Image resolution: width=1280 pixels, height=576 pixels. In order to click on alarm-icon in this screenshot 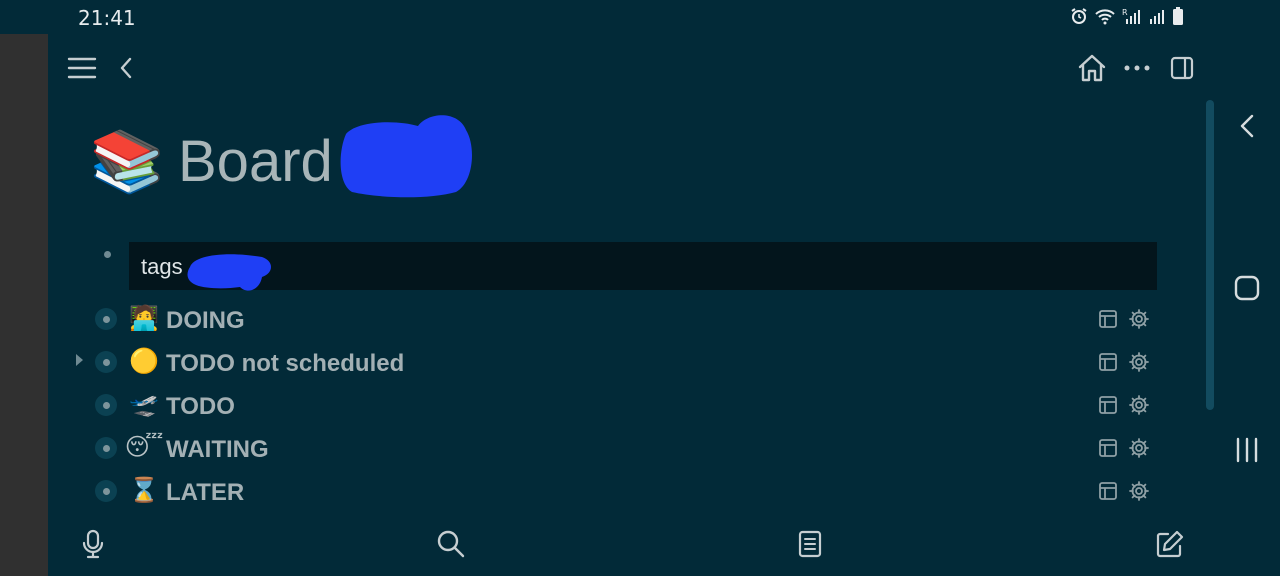, I will do `click(1079, 16)`.